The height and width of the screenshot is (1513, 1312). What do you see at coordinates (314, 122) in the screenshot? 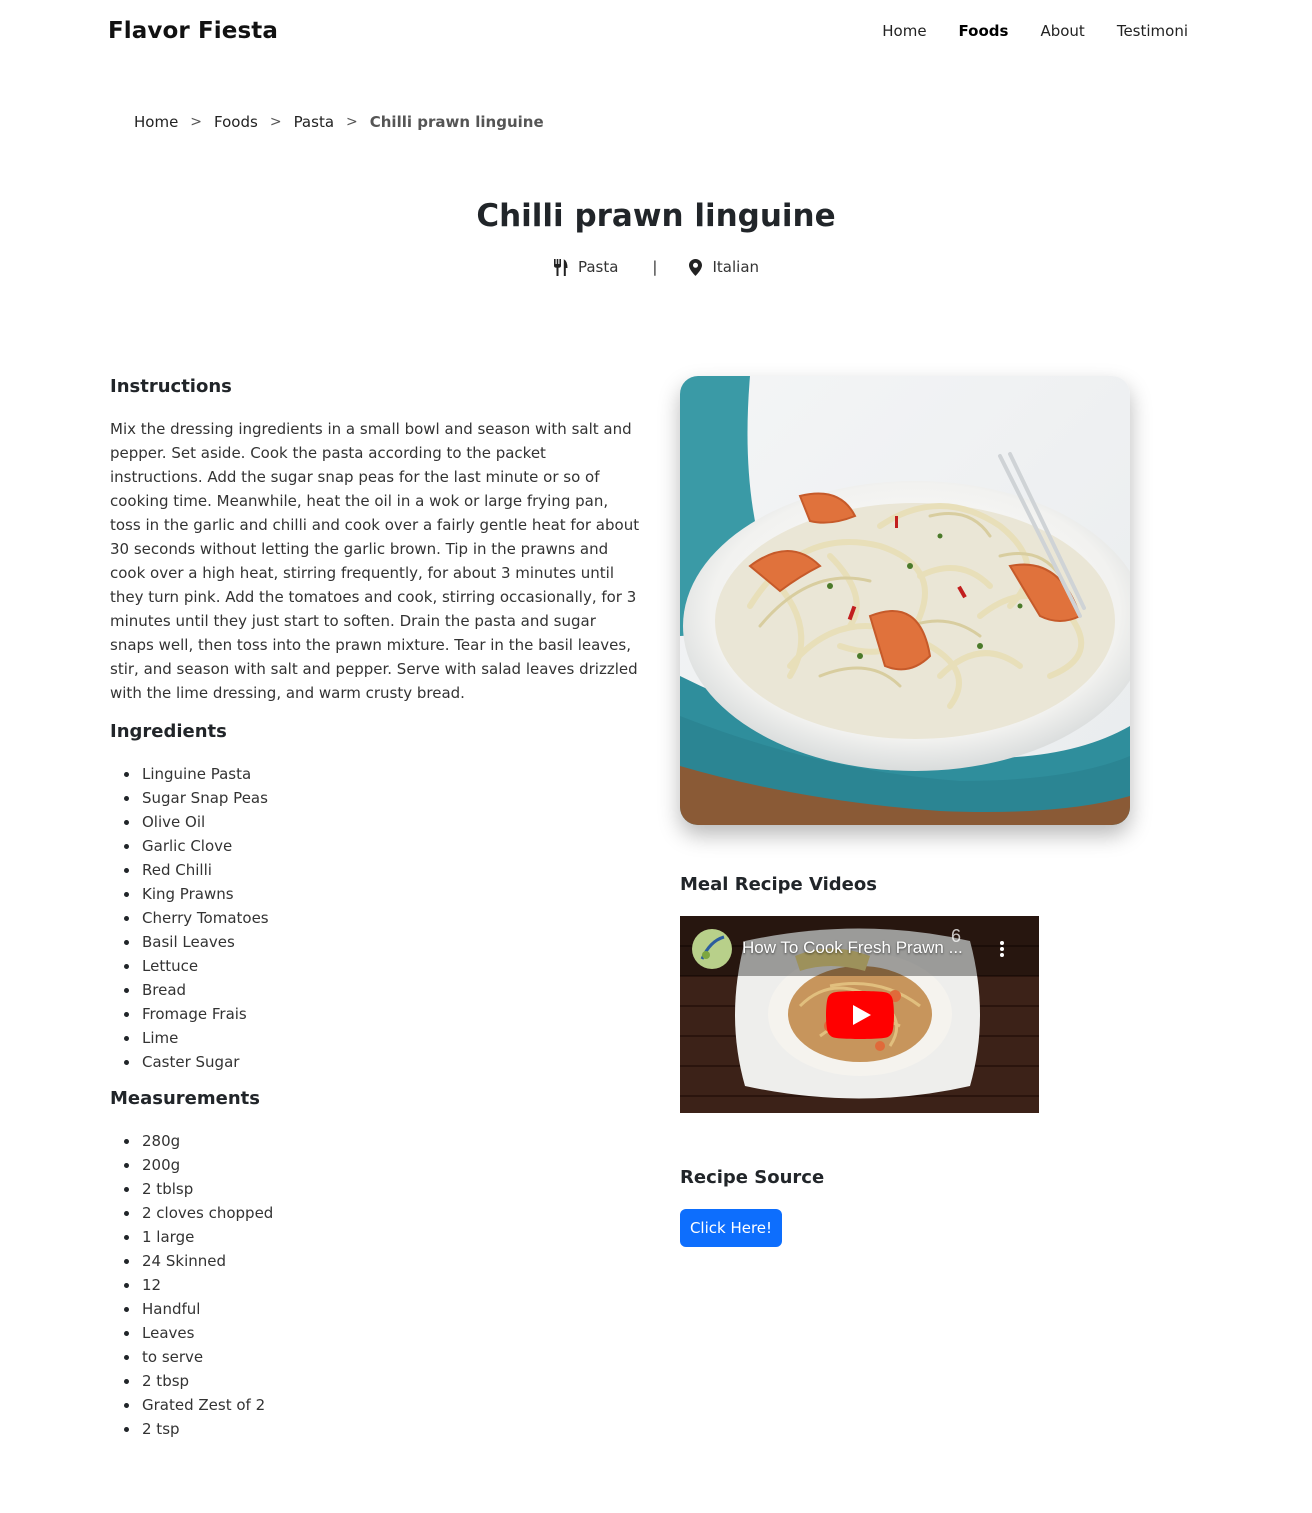
I see `breadcrumb-pasta: Pasta` at bounding box center [314, 122].